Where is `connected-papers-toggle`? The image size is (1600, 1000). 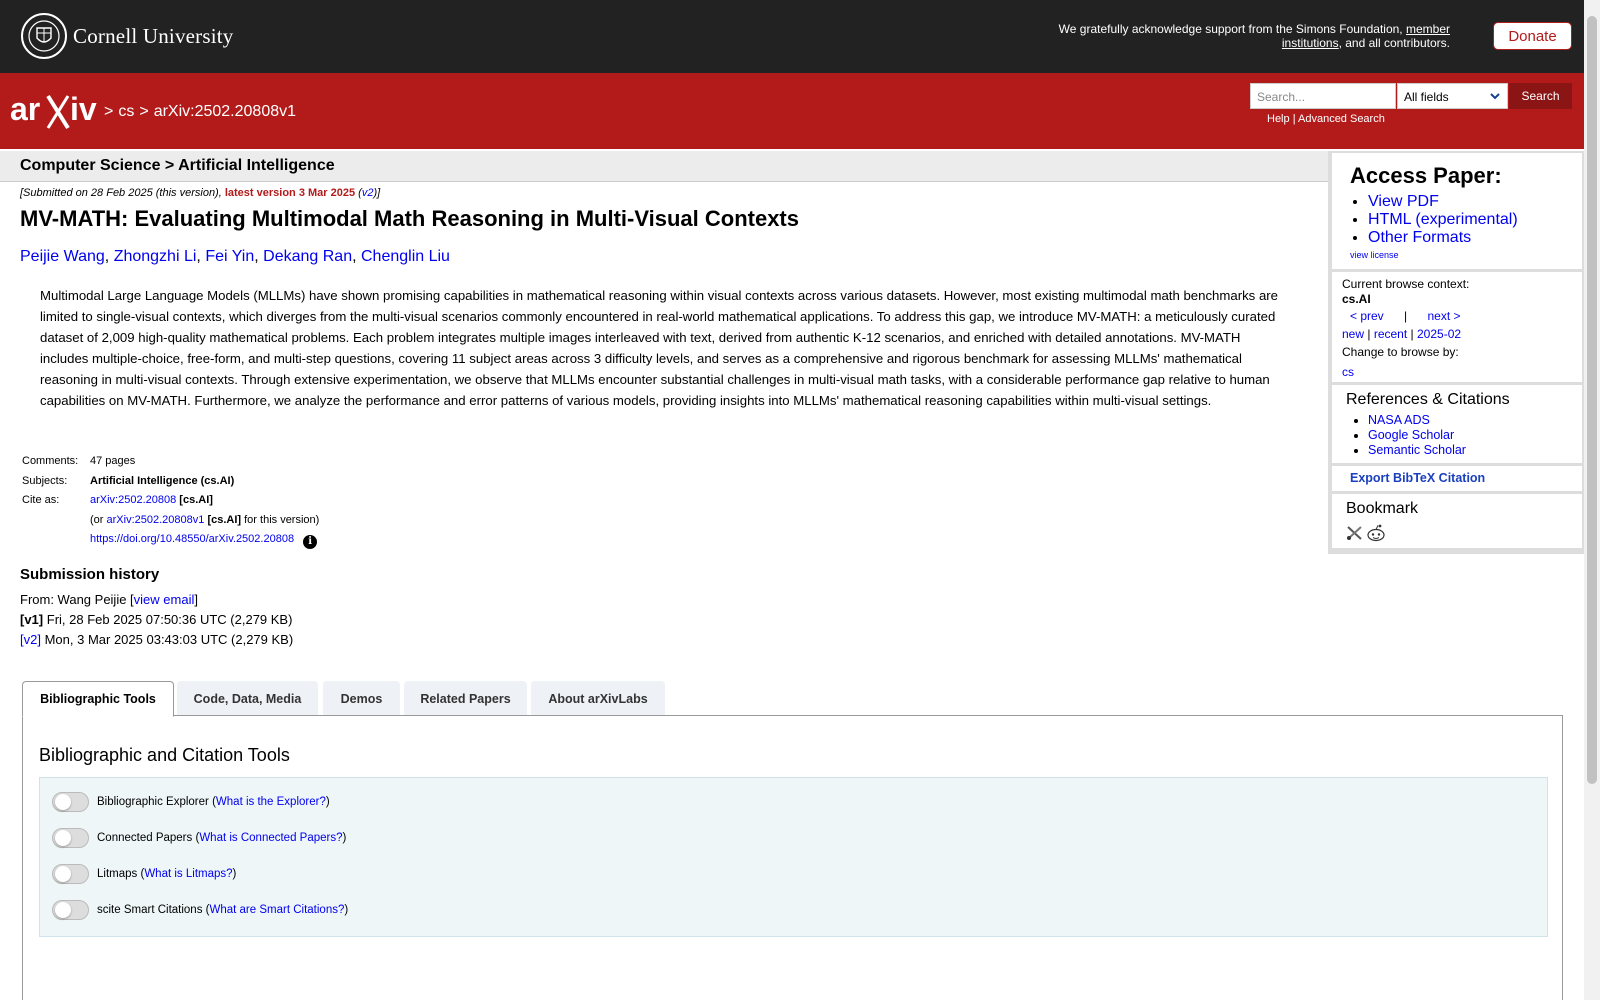 connected-papers-toggle is located at coordinates (70, 838).